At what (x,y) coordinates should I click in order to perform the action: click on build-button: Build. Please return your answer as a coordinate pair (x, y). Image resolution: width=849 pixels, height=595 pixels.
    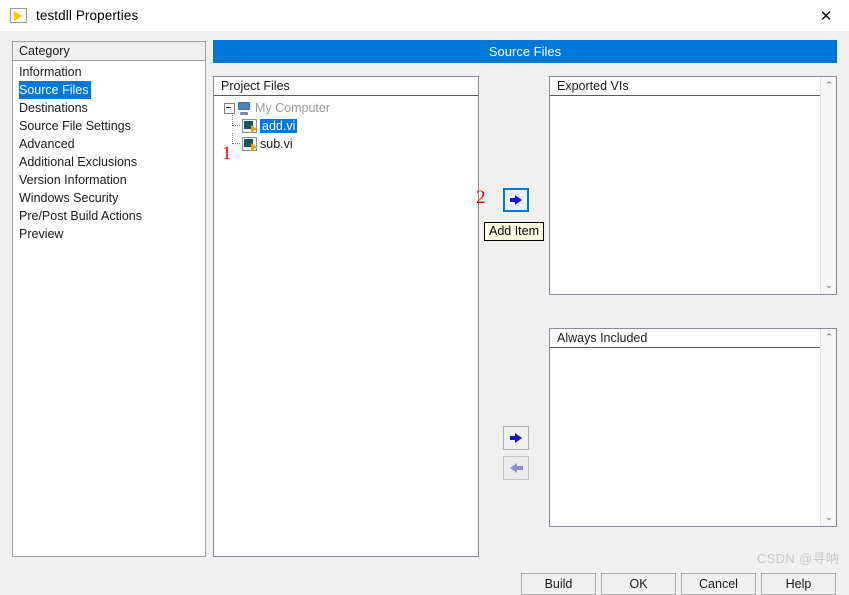
    Looking at the image, I should click on (558, 584).